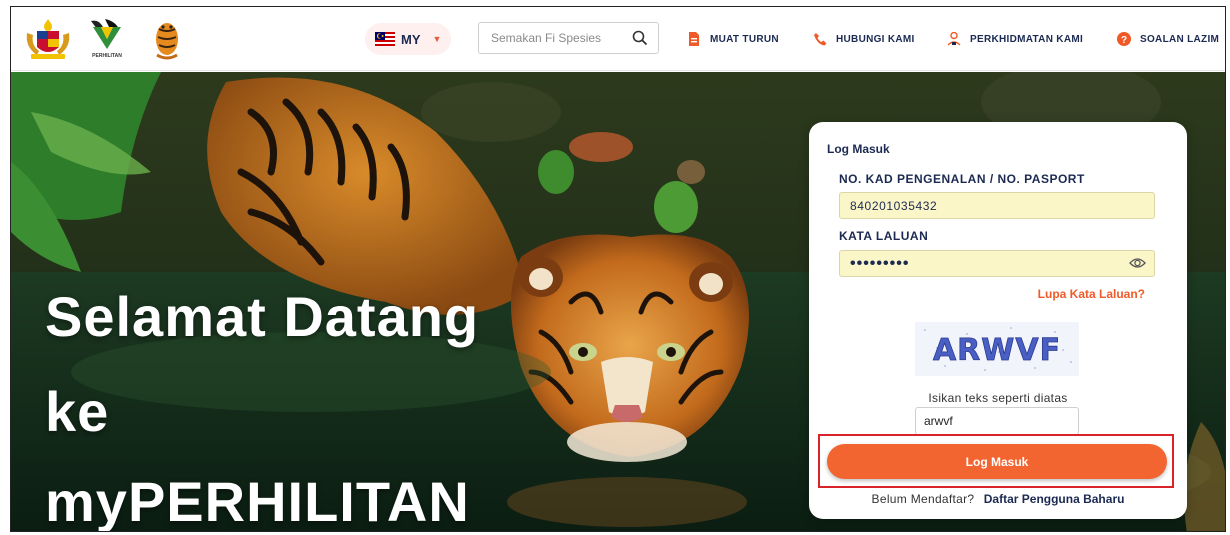 This screenshot has width=1230, height=535. What do you see at coordinates (1137, 263) in the screenshot?
I see `eye-icon` at bounding box center [1137, 263].